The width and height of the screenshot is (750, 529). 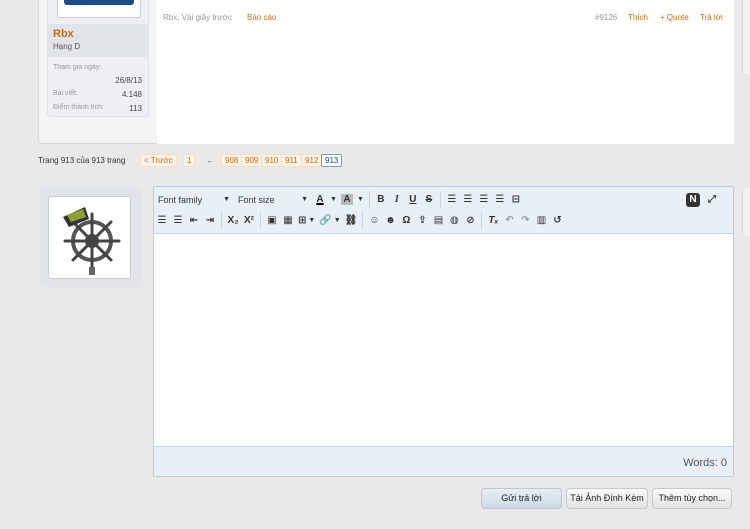 What do you see at coordinates (390, 220) in the screenshot?
I see `emoji-icon: ☻` at bounding box center [390, 220].